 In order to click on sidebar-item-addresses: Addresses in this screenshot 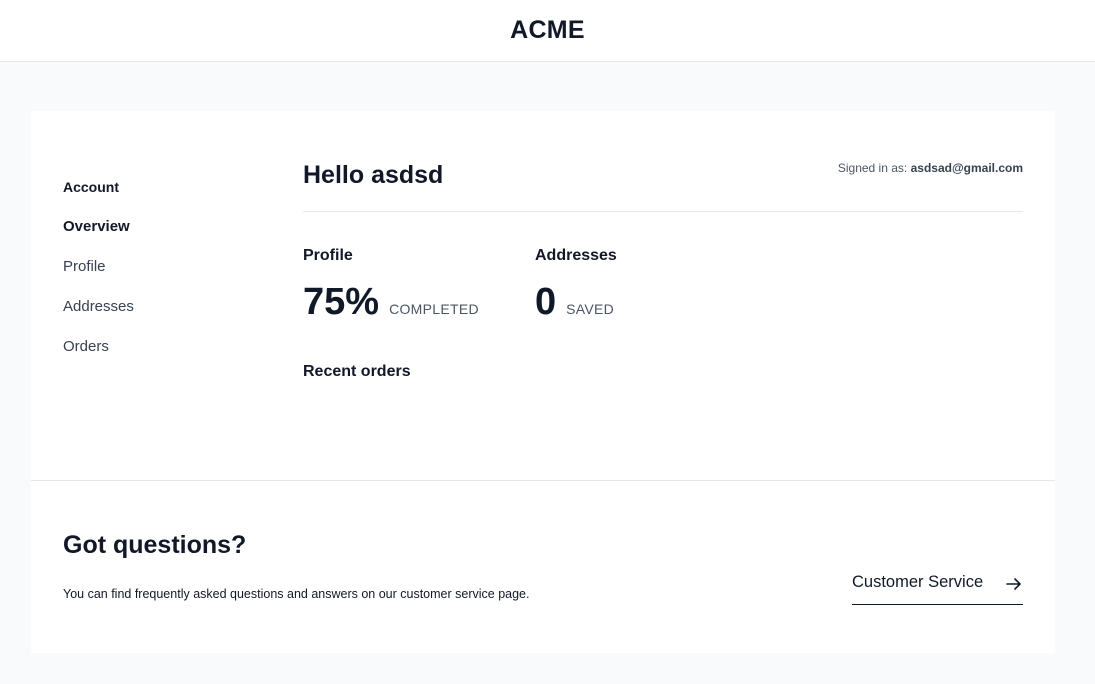, I will do `click(98, 306)`.